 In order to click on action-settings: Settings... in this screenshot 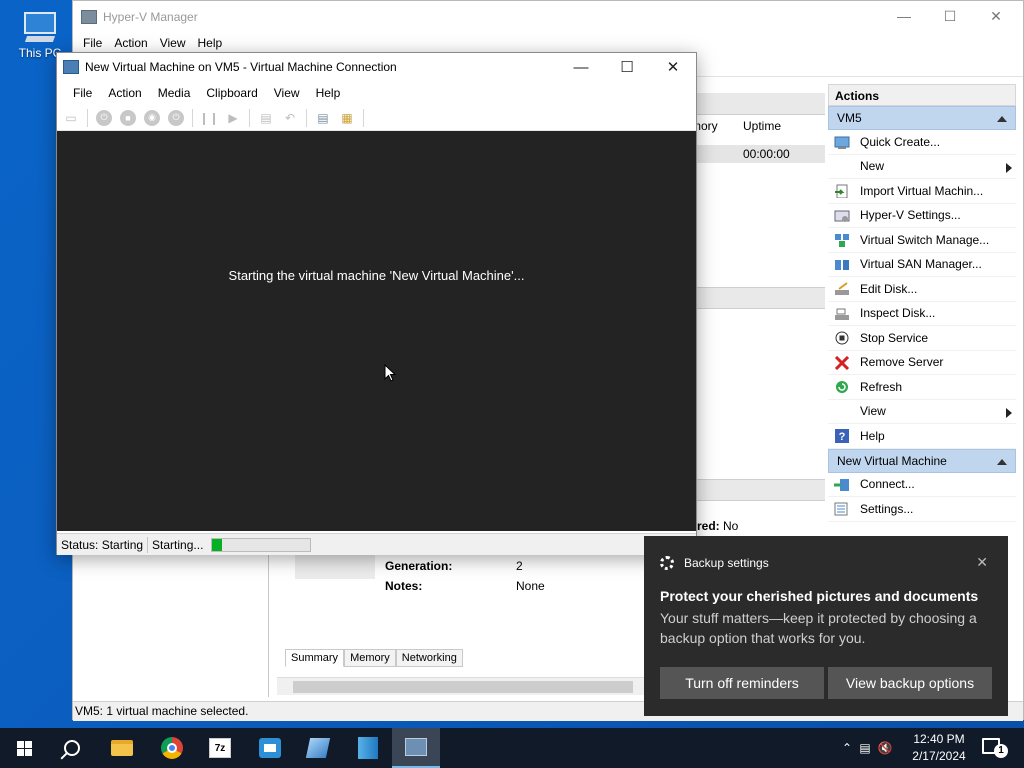, I will do `click(922, 509)`.